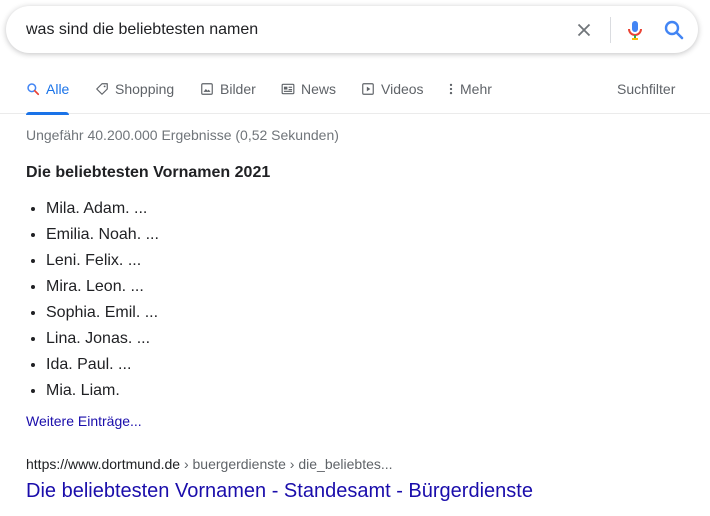  Describe the element at coordinates (451, 89) in the screenshot. I see `more-vert-icon` at that location.